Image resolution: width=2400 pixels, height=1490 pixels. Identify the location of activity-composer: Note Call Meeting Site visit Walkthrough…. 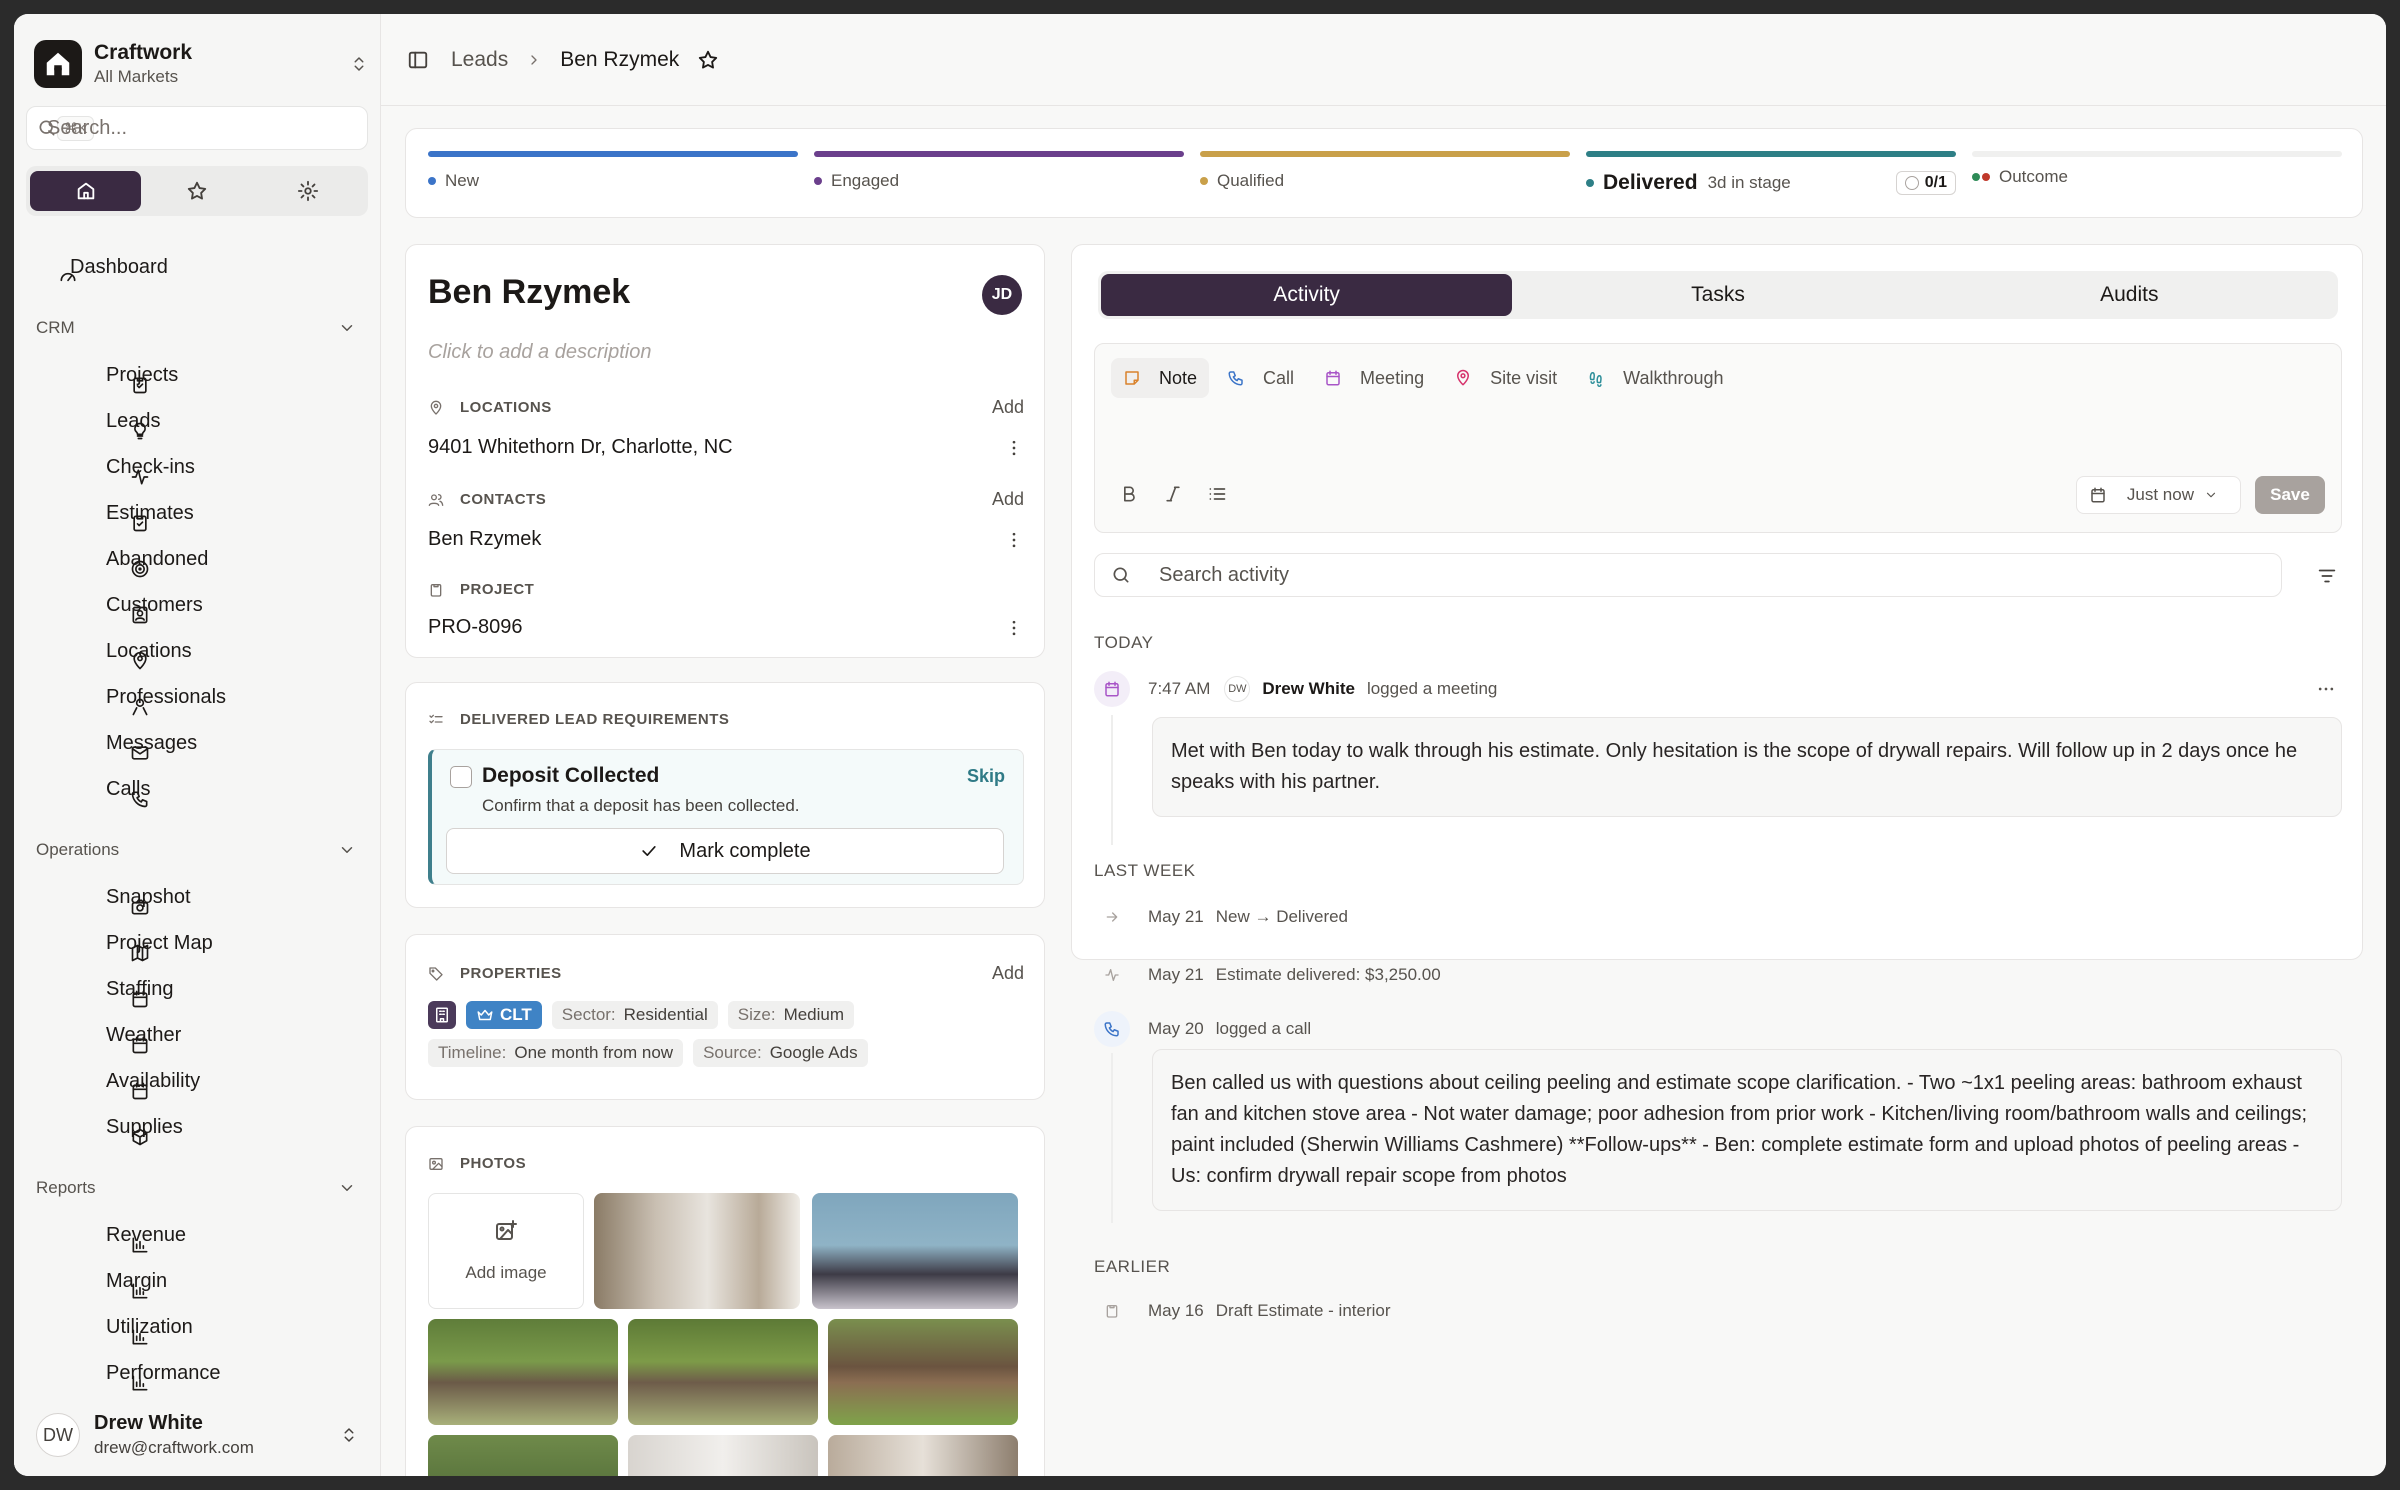
(1718, 438).